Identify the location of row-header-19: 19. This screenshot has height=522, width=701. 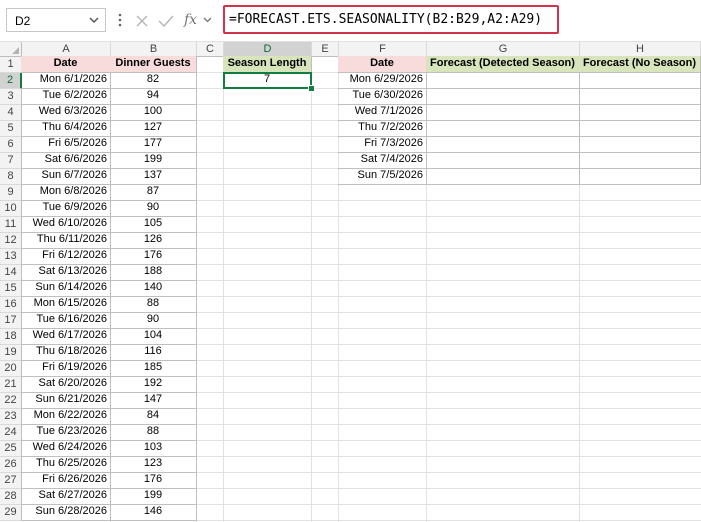
(11, 353).